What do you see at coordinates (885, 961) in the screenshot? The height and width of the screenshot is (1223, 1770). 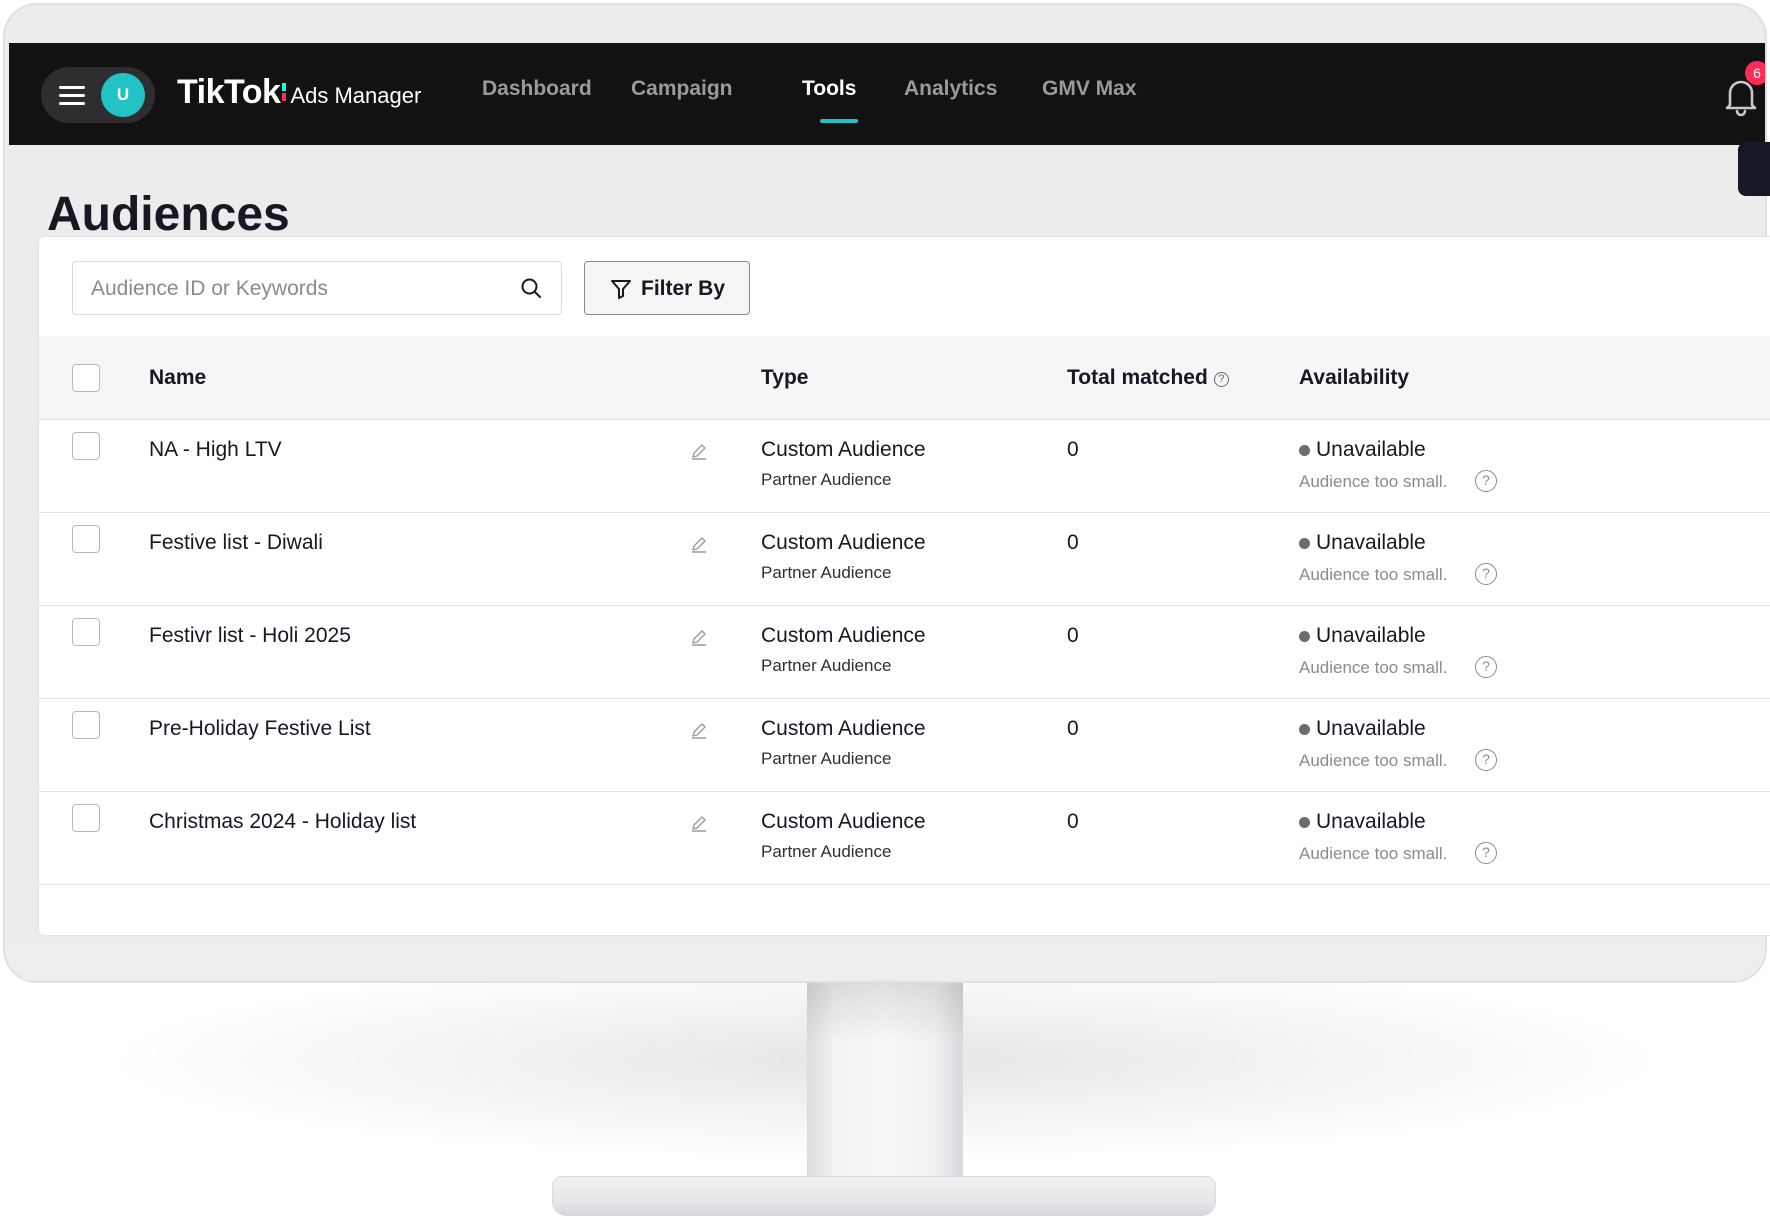 I see `monitor-bezel` at bounding box center [885, 961].